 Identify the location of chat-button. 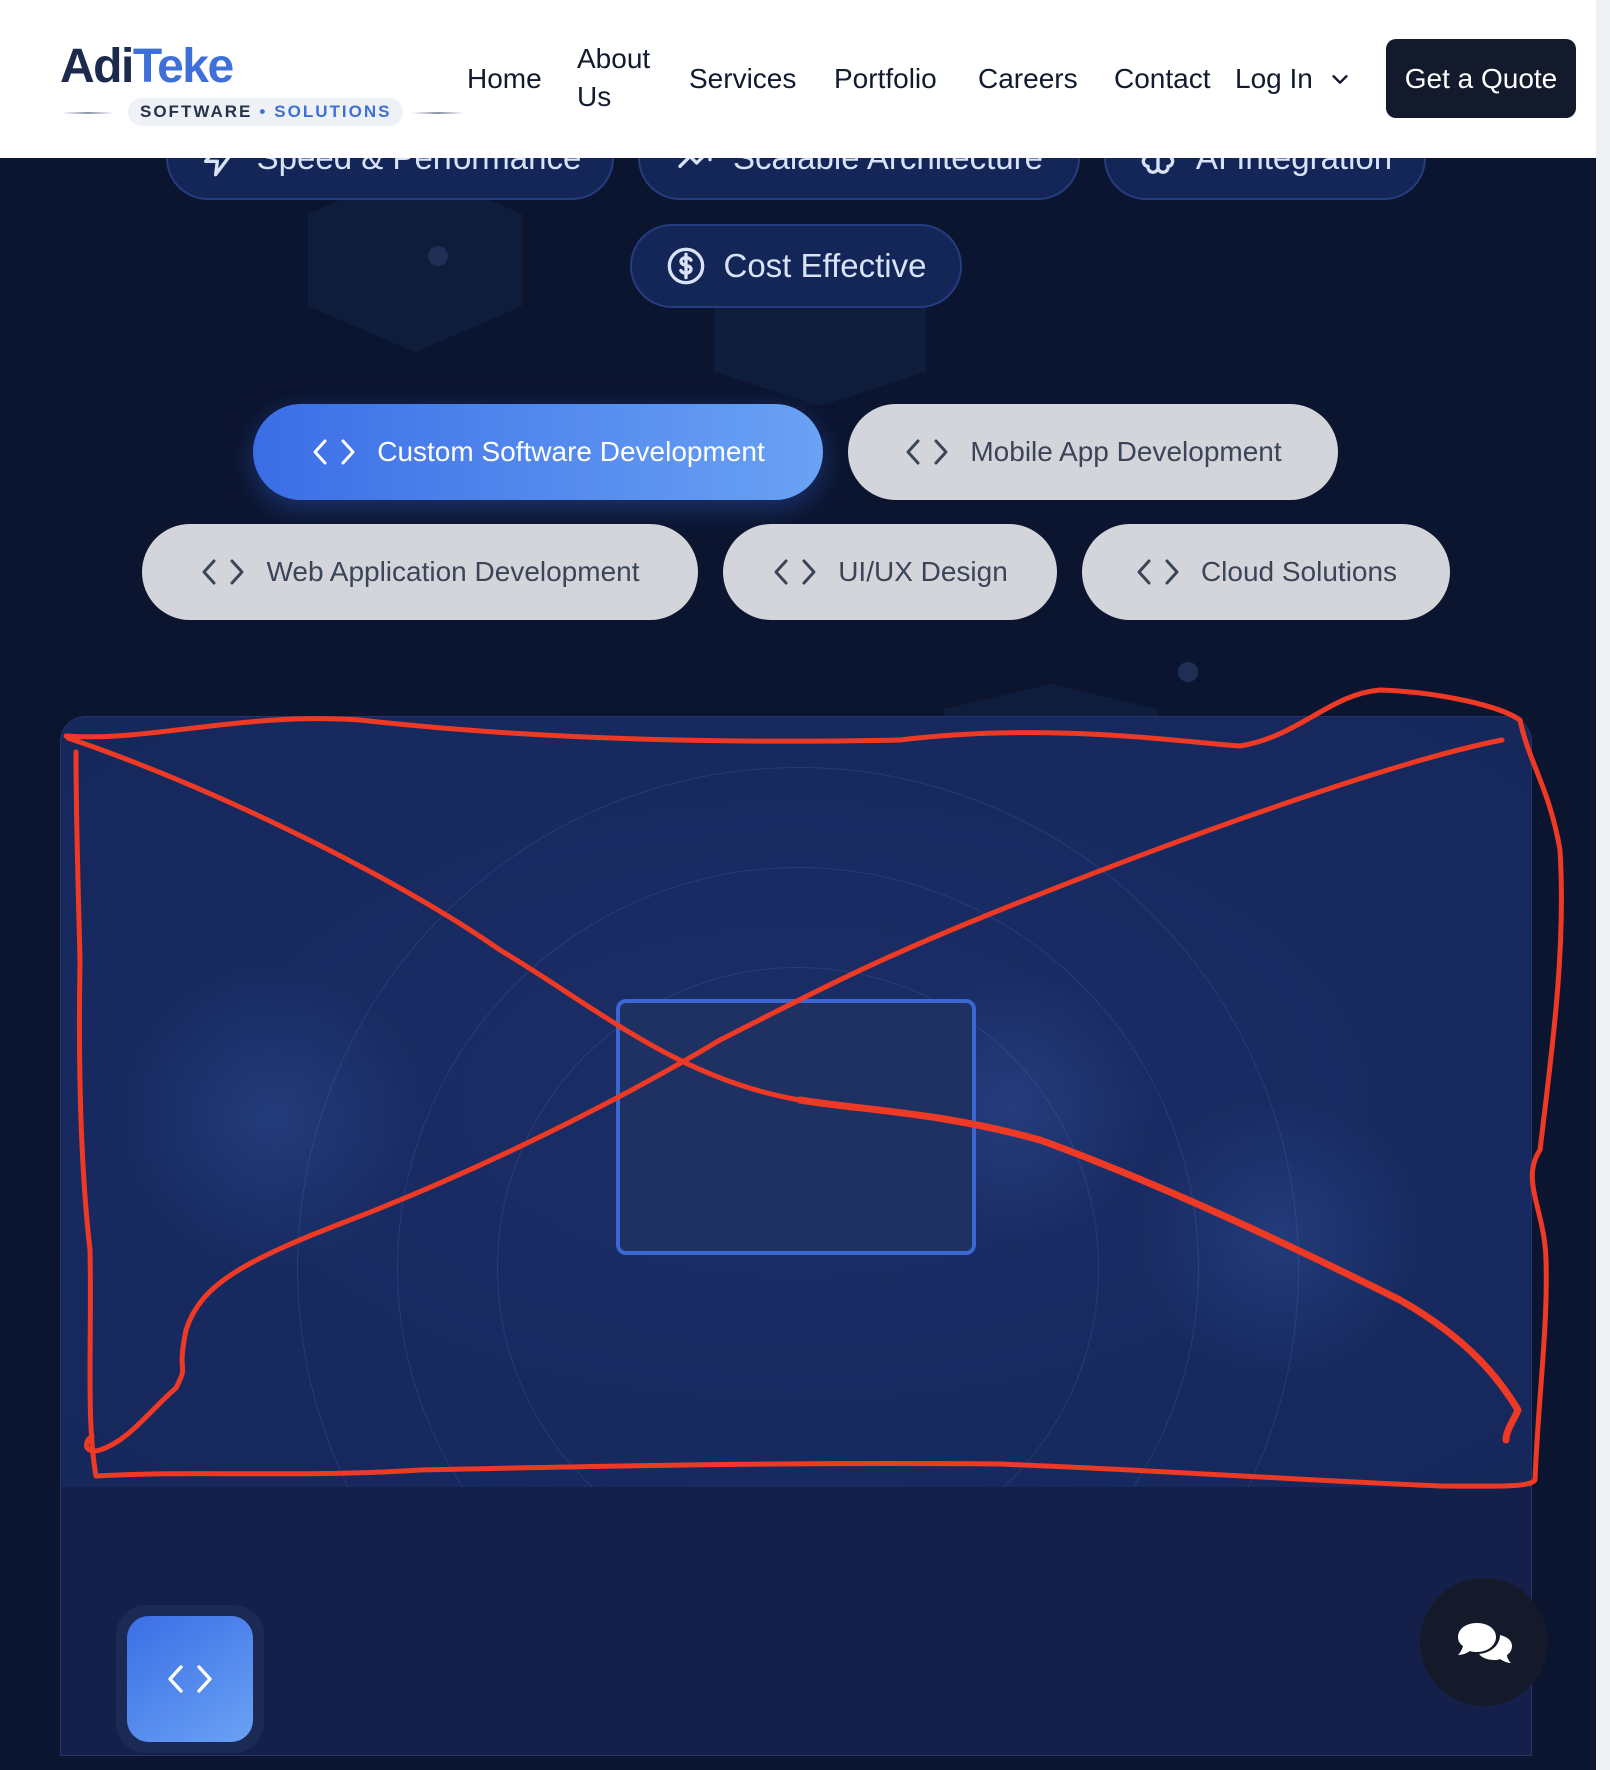
(1484, 1642).